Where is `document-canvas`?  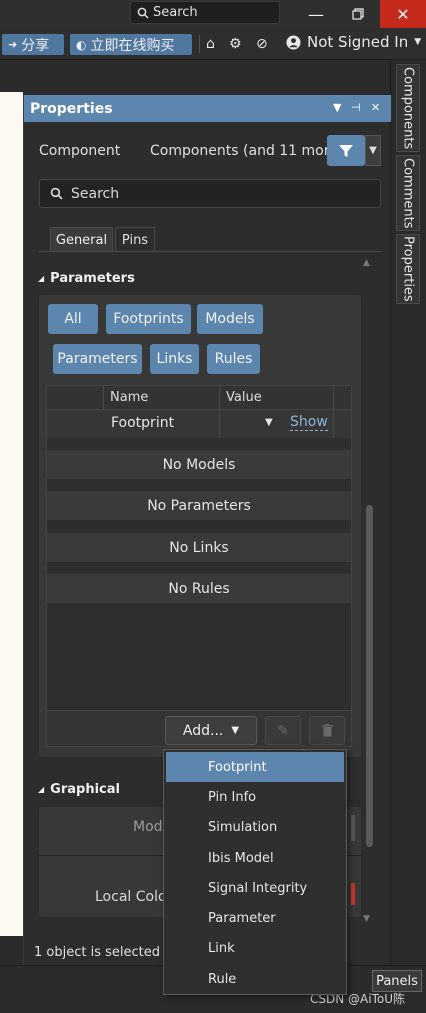
document-canvas is located at coordinates (11, 514).